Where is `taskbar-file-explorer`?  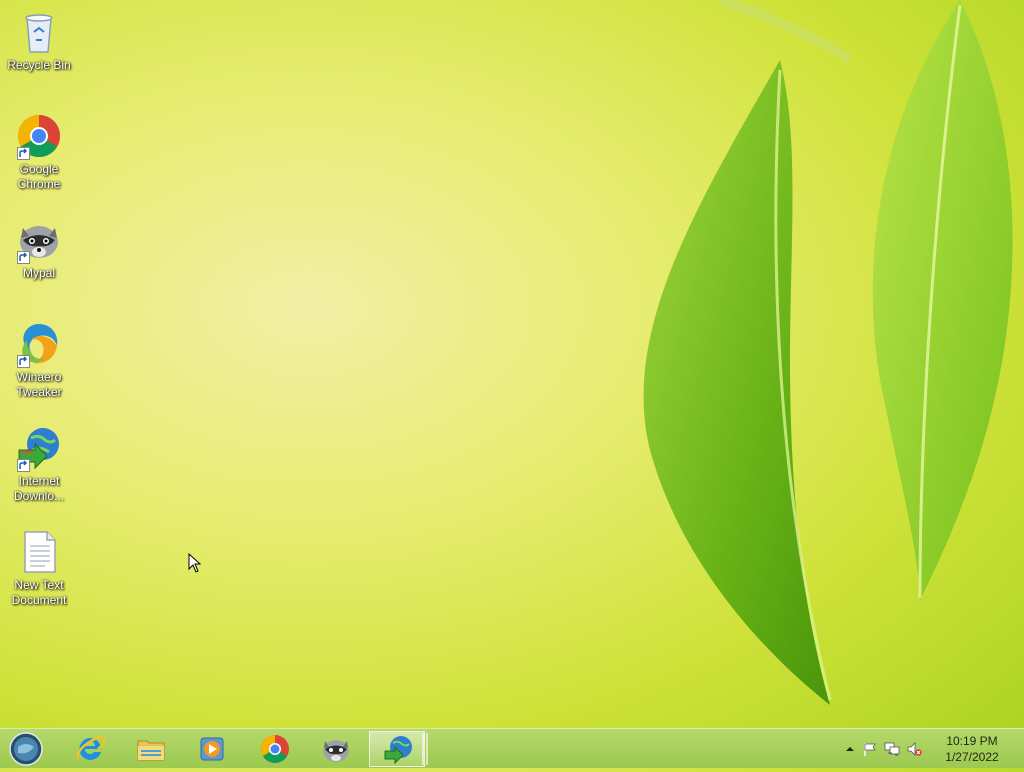 taskbar-file-explorer is located at coordinates (151, 749).